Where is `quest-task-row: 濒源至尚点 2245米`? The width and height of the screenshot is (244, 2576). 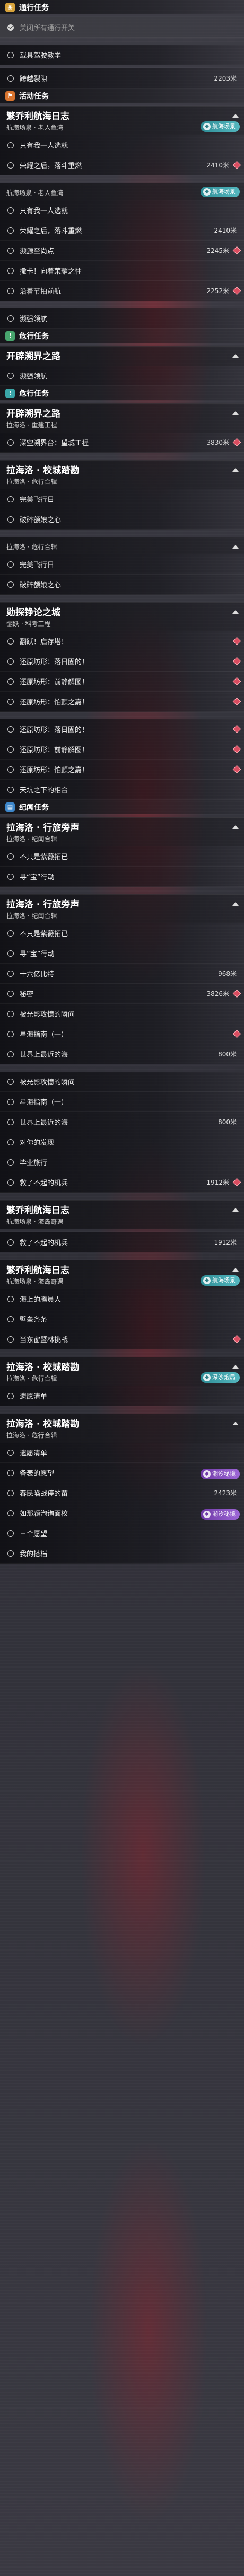
quest-task-row: 濒源至尚点 2245米 is located at coordinates (122, 251).